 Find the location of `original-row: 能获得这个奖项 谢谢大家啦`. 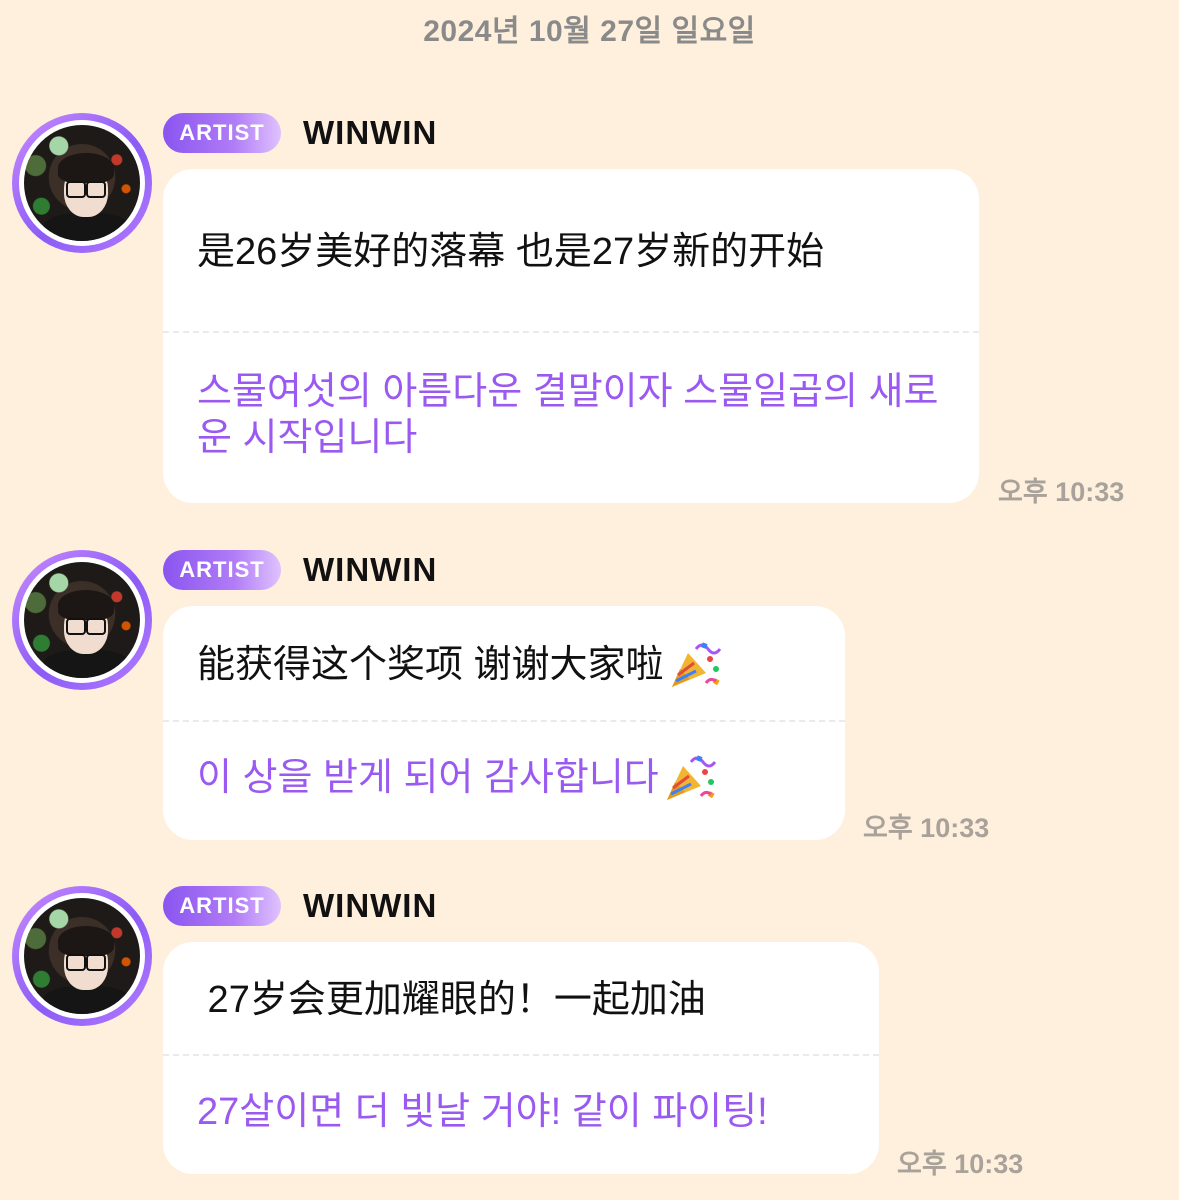

original-row: 能获得这个奖项 谢谢大家啦 is located at coordinates (504, 663).